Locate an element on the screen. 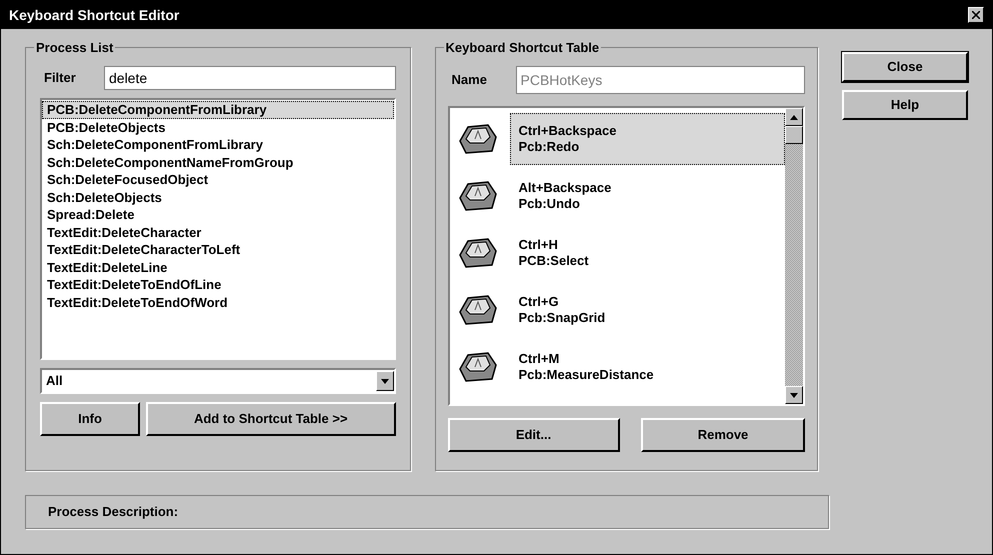 This screenshot has width=993, height=555. shortcut-process: Pcb:SnapGrid is located at coordinates (562, 318).